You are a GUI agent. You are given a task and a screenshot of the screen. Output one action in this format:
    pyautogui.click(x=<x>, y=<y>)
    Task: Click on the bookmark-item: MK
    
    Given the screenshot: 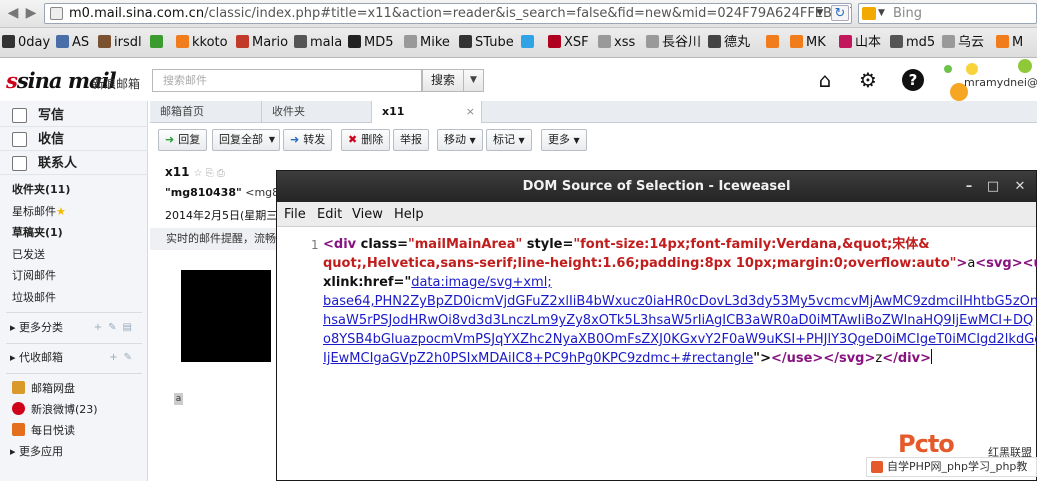 What is the action you would take?
    pyautogui.click(x=808, y=43)
    